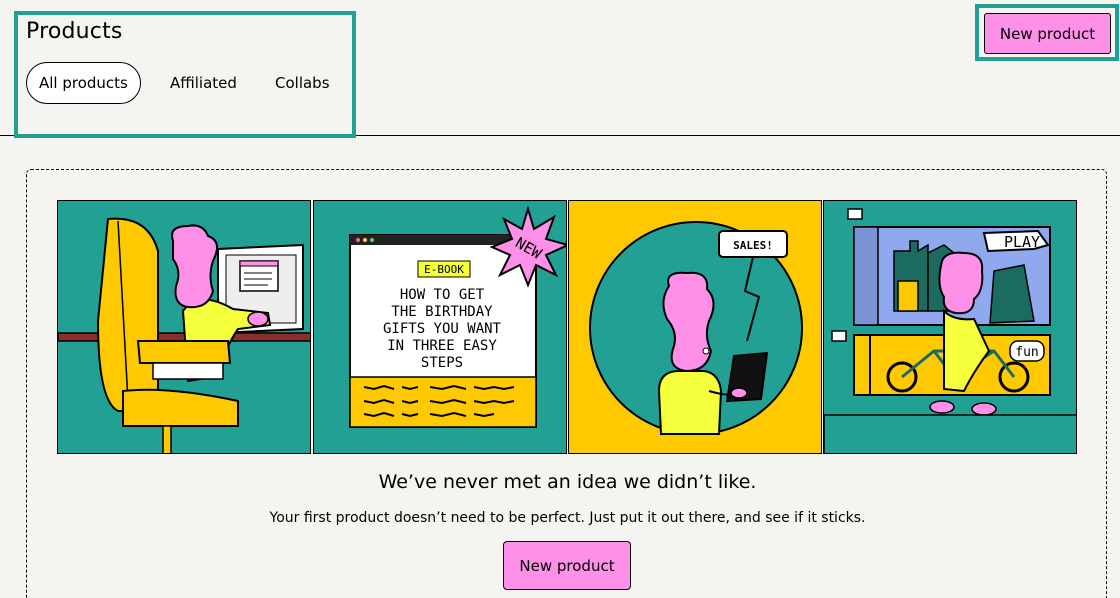 The image size is (1120, 598). I want to click on tabs-panel: Products All products Affiliated Collabs, so click(185, 74).